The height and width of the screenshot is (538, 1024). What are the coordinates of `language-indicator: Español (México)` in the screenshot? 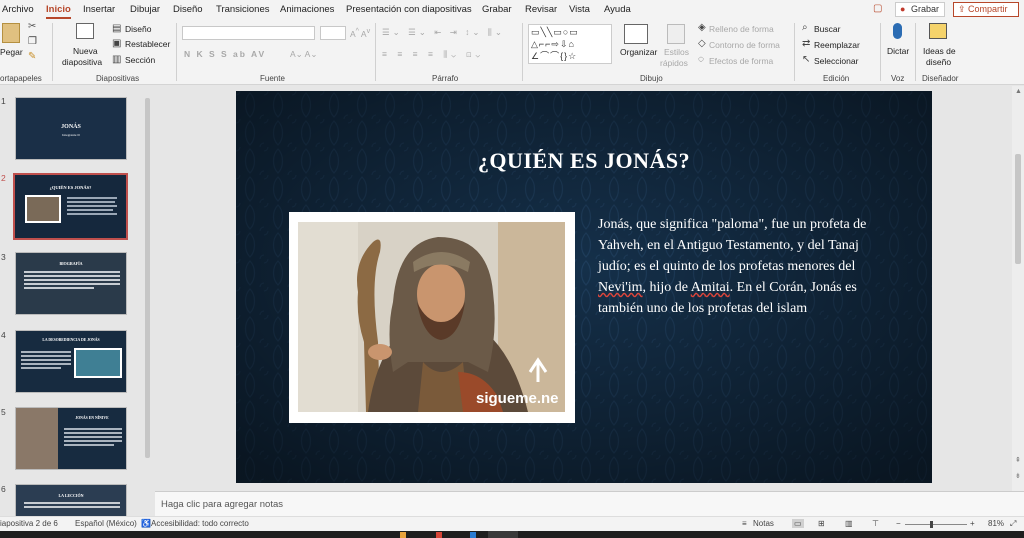 It's located at (106, 523).